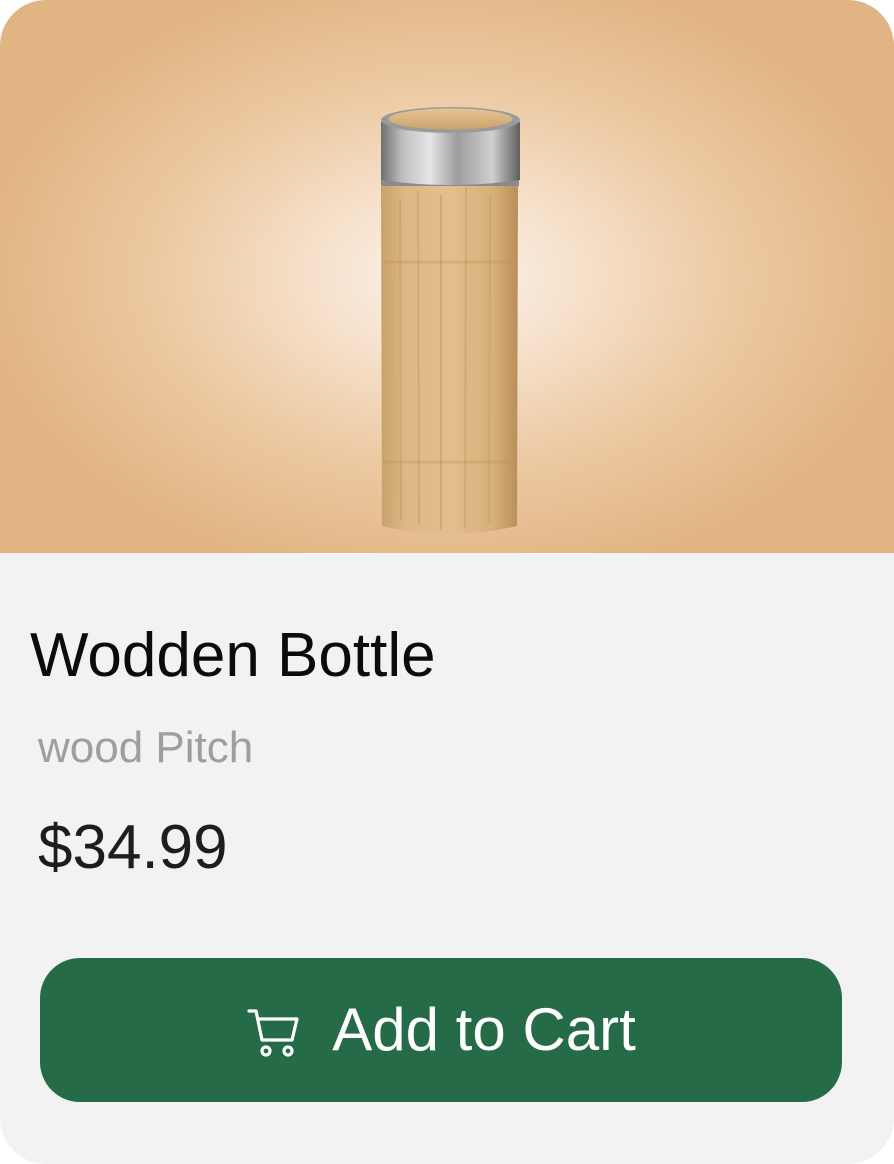 The image size is (894, 1164). What do you see at coordinates (146, 747) in the screenshot?
I see `product-material: wood Pitch` at bounding box center [146, 747].